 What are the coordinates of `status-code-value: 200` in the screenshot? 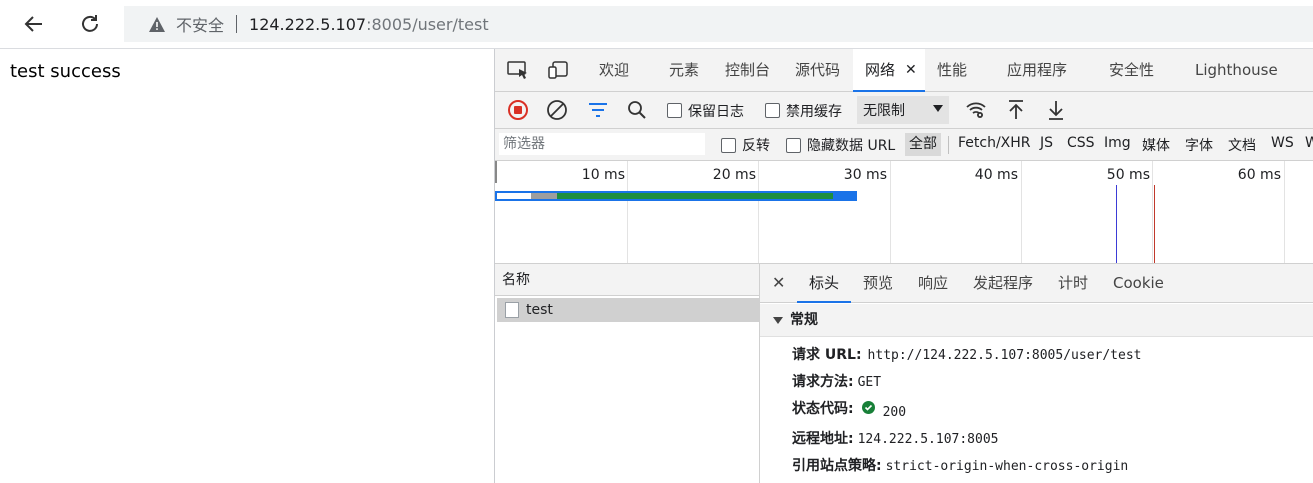 It's located at (894, 412).